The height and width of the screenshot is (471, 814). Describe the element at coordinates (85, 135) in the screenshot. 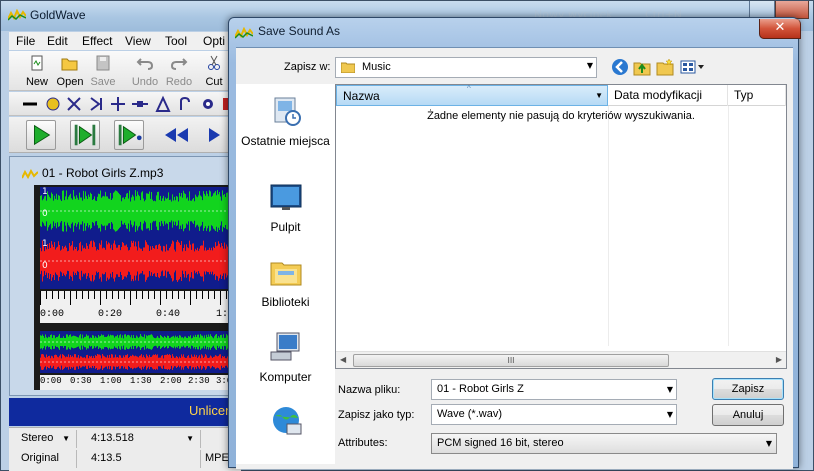

I see `play-selection-icon` at that location.